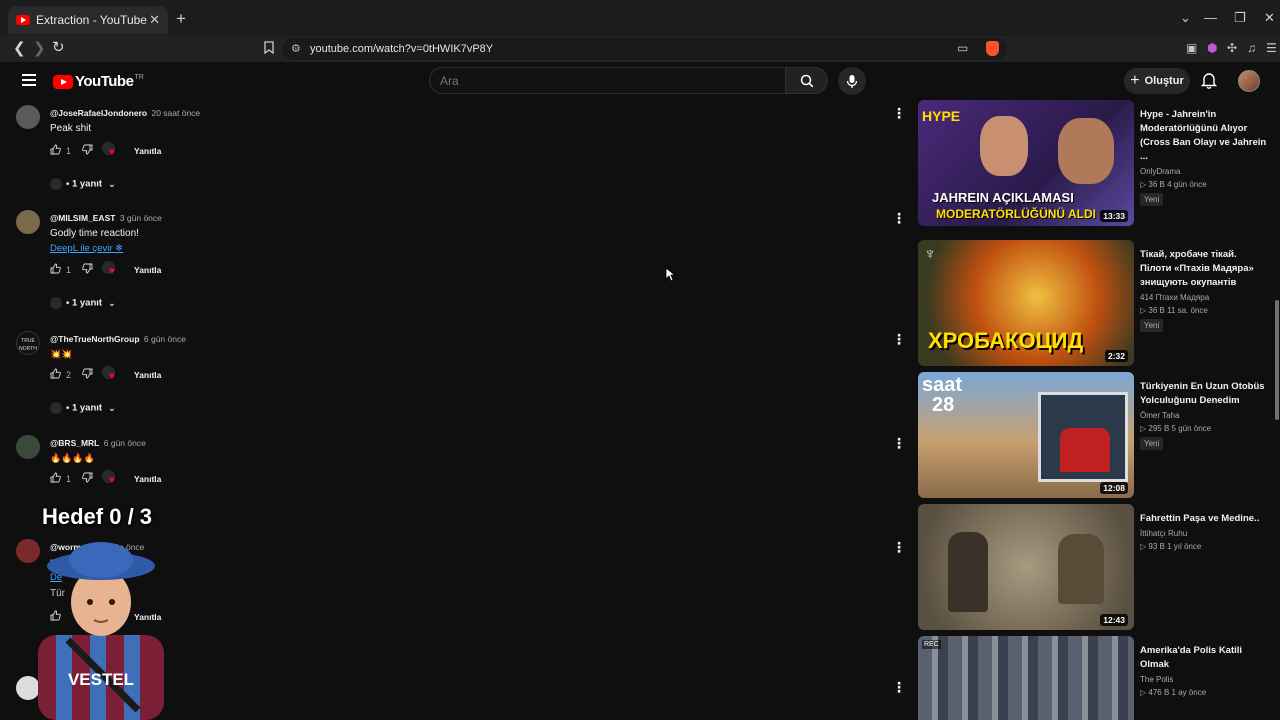  Describe the element at coordinates (1209, 80) in the screenshot. I see `bell-icon` at that location.